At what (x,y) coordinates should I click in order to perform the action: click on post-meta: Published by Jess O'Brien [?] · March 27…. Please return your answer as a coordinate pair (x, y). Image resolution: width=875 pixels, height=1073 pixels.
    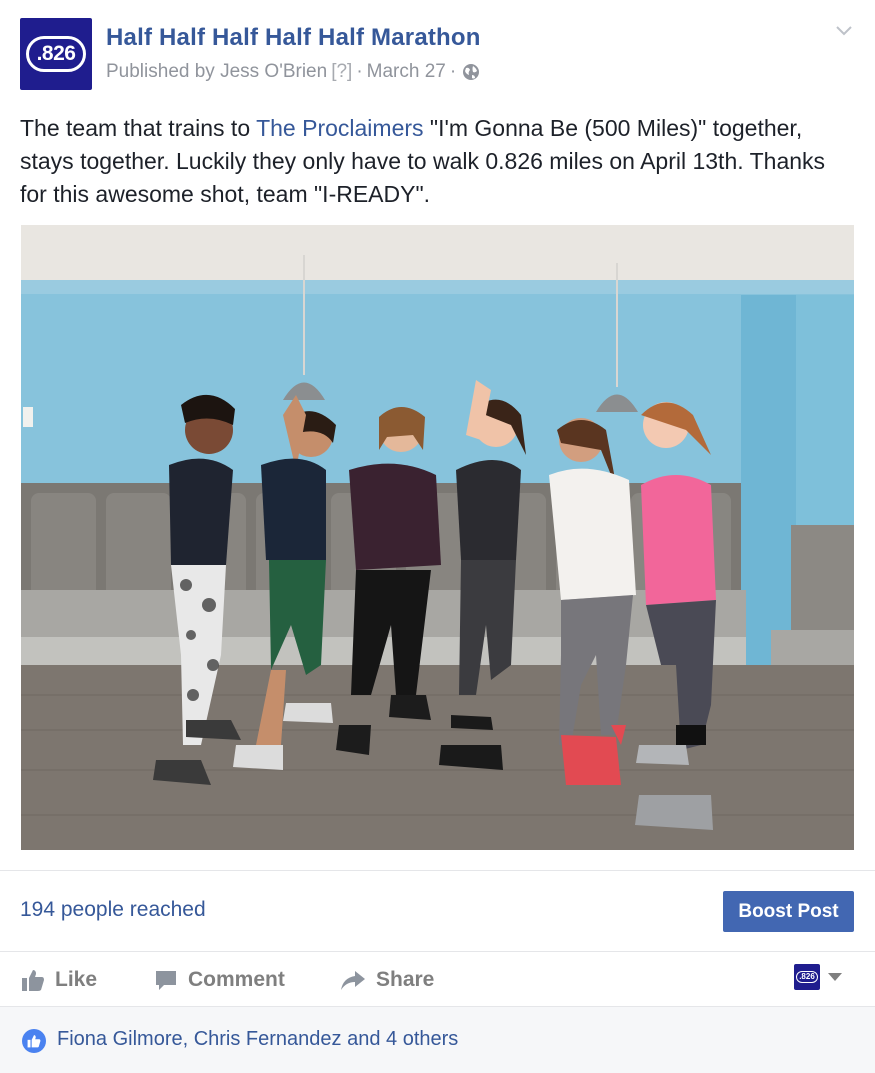
    Looking at the image, I should click on (293, 72).